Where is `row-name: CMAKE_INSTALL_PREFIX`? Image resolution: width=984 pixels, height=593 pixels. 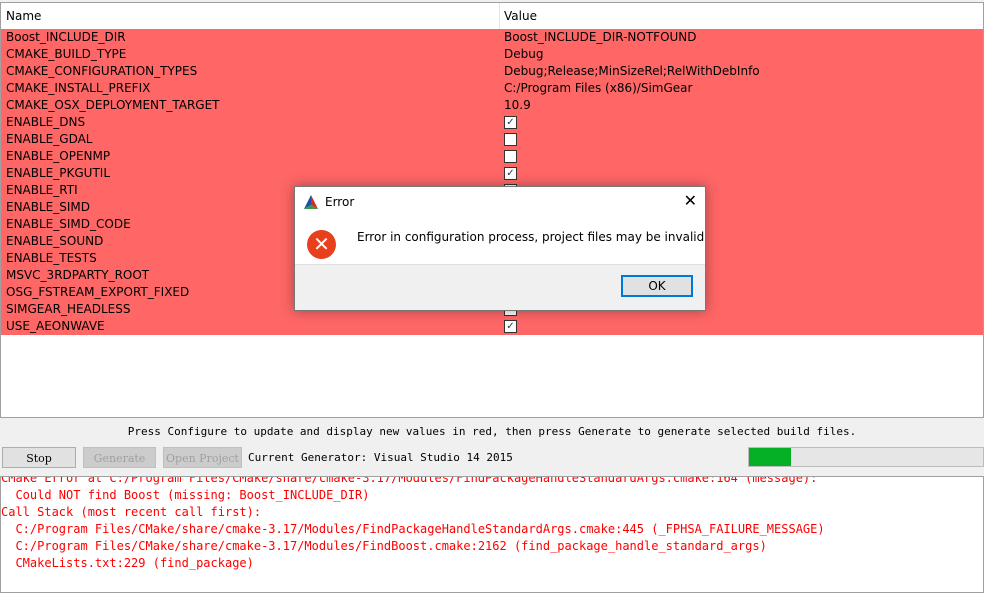 row-name: CMAKE_INSTALL_PREFIX is located at coordinates (78, 88).